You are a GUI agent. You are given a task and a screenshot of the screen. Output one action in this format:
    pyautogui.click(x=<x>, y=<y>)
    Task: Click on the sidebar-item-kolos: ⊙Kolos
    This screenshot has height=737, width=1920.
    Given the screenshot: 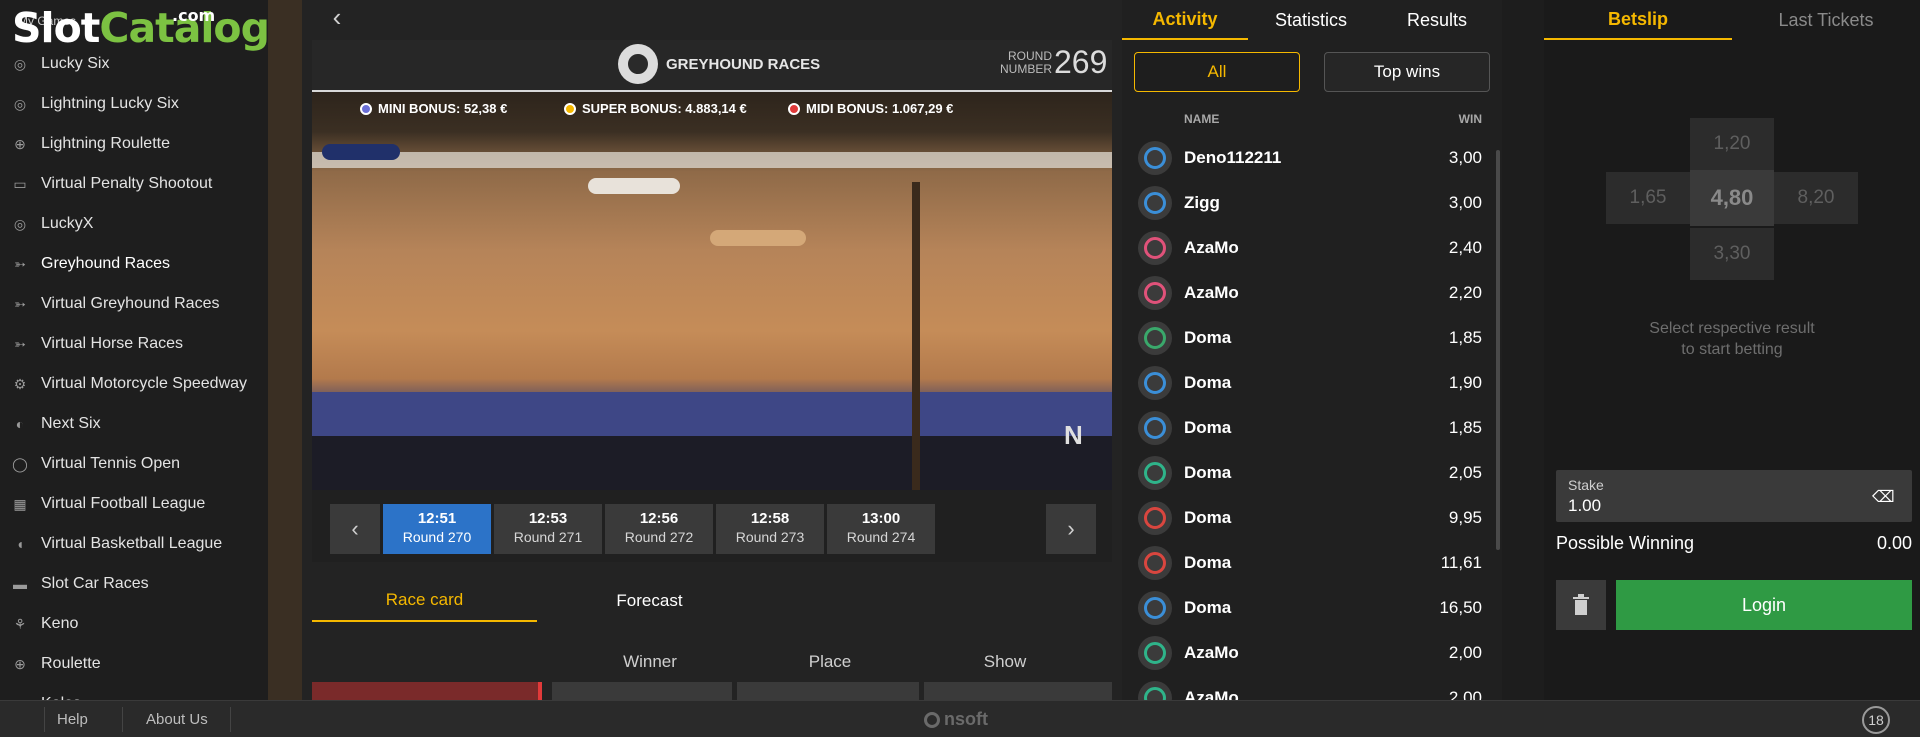 What is the action you would take?
    pyautogui.click(x=134, y=692)
    